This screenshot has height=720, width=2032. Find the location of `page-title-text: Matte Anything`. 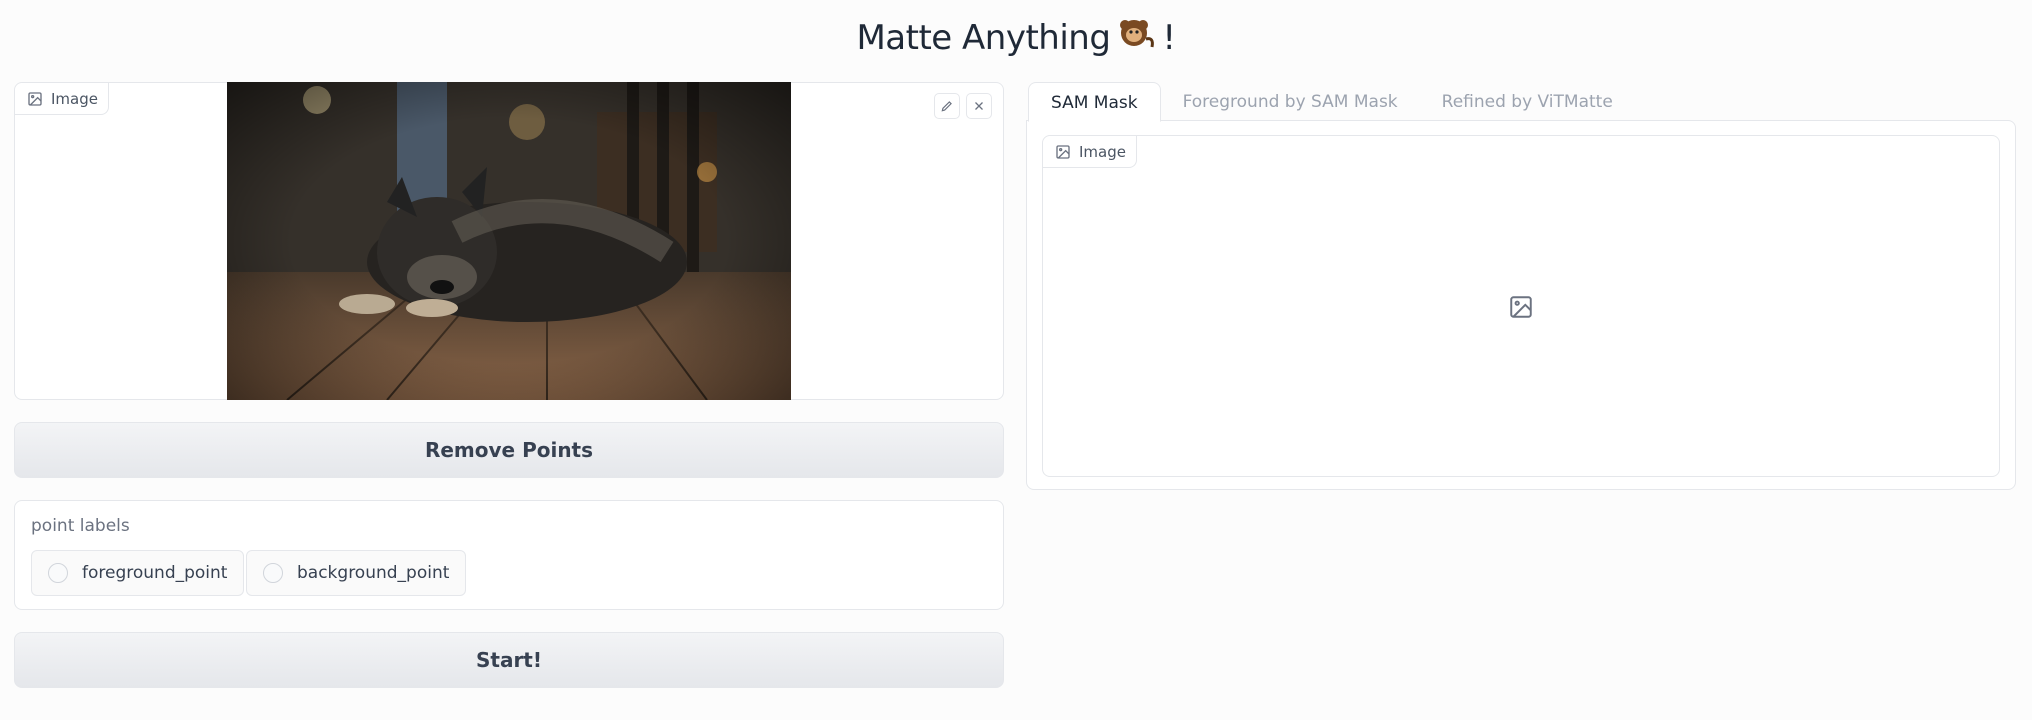

page-title-text: Matte Anything is located at coordinates (983, 38).